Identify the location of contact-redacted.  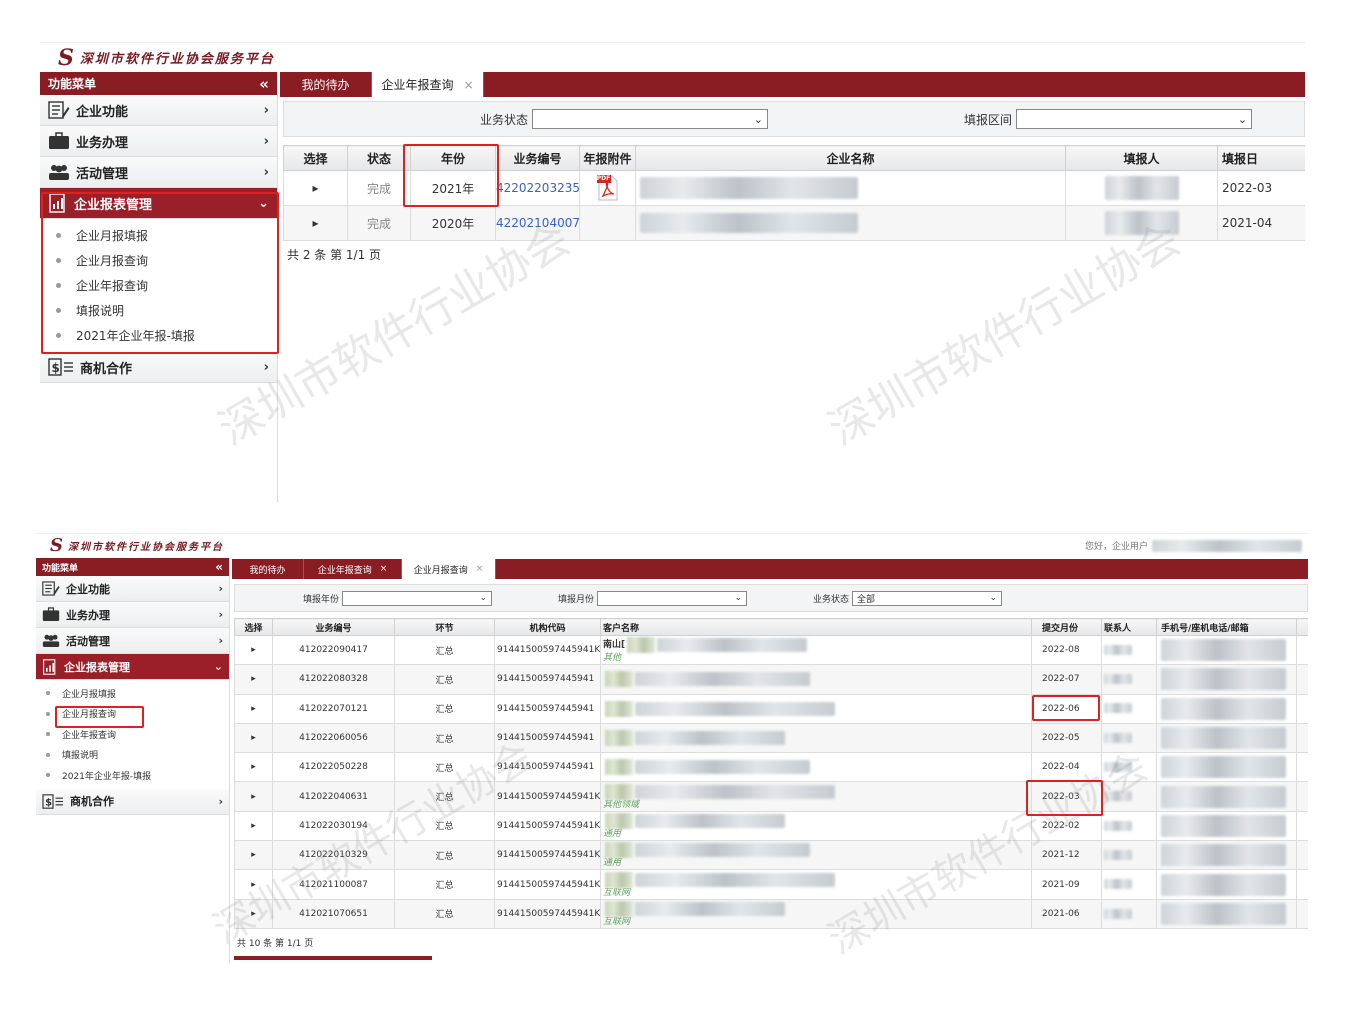
(1129, 796).